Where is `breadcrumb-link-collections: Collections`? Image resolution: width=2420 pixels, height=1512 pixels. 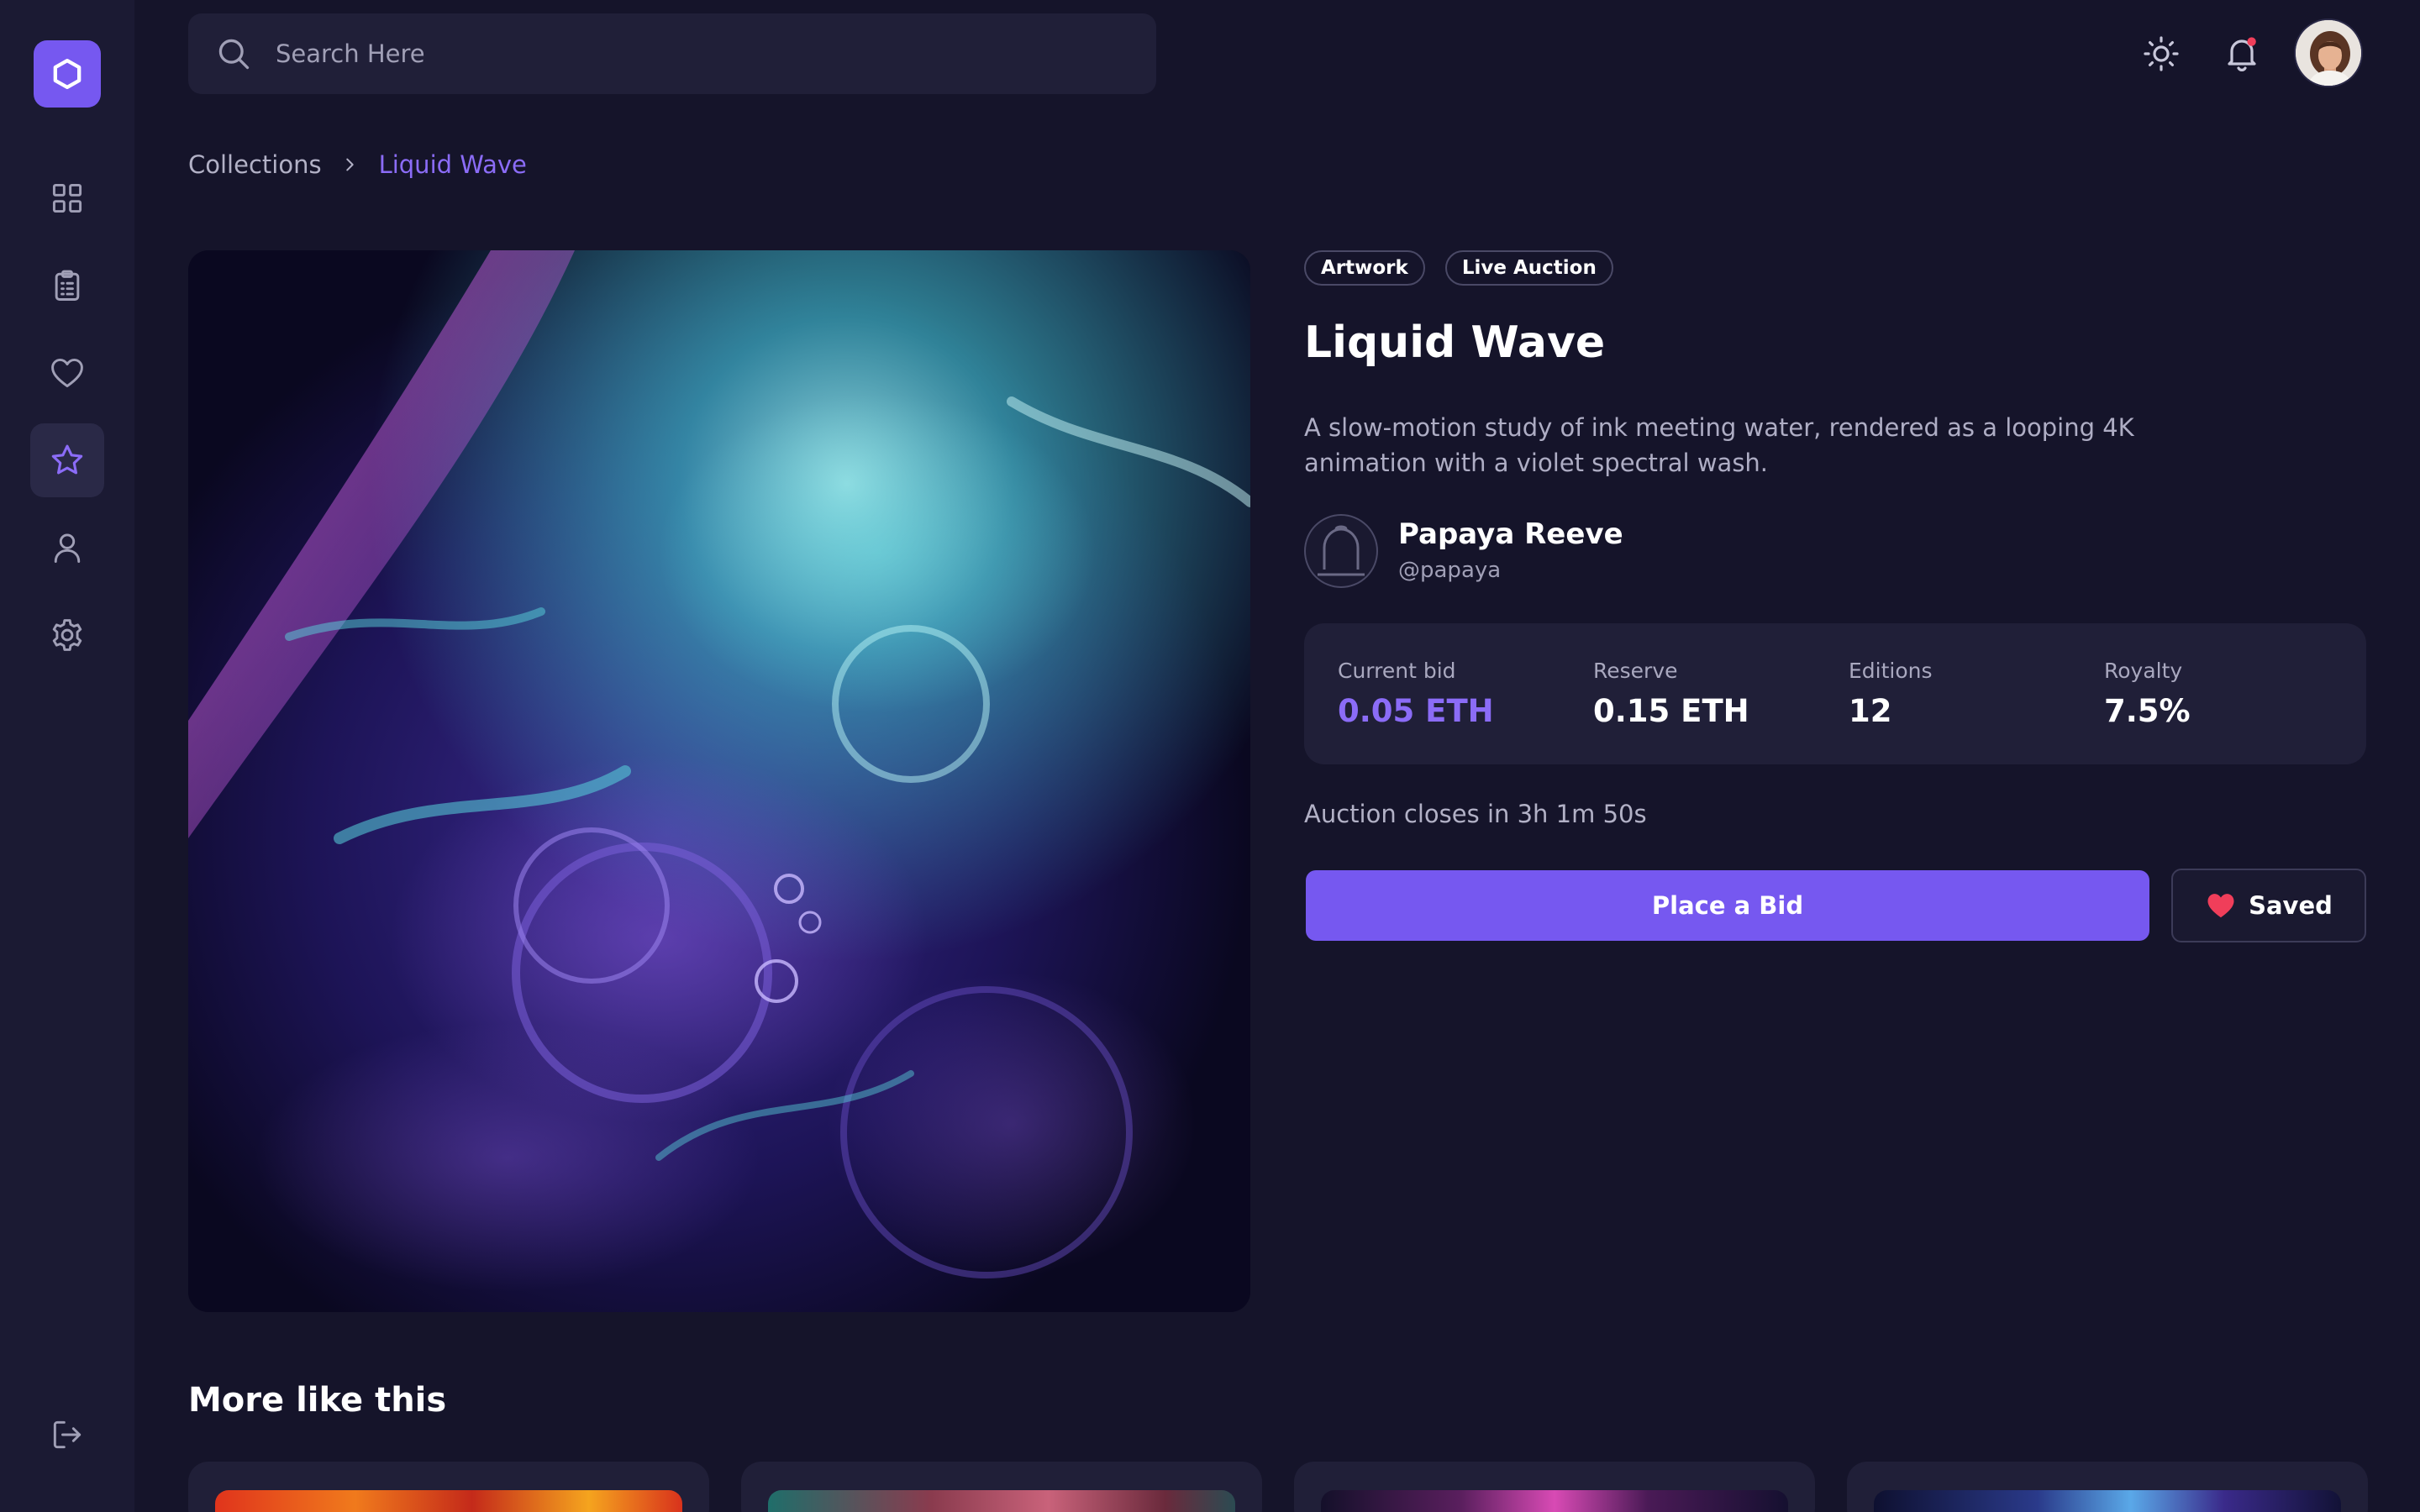 breadcrumb-link-collections: Collections is located at coordinates (255, 164).